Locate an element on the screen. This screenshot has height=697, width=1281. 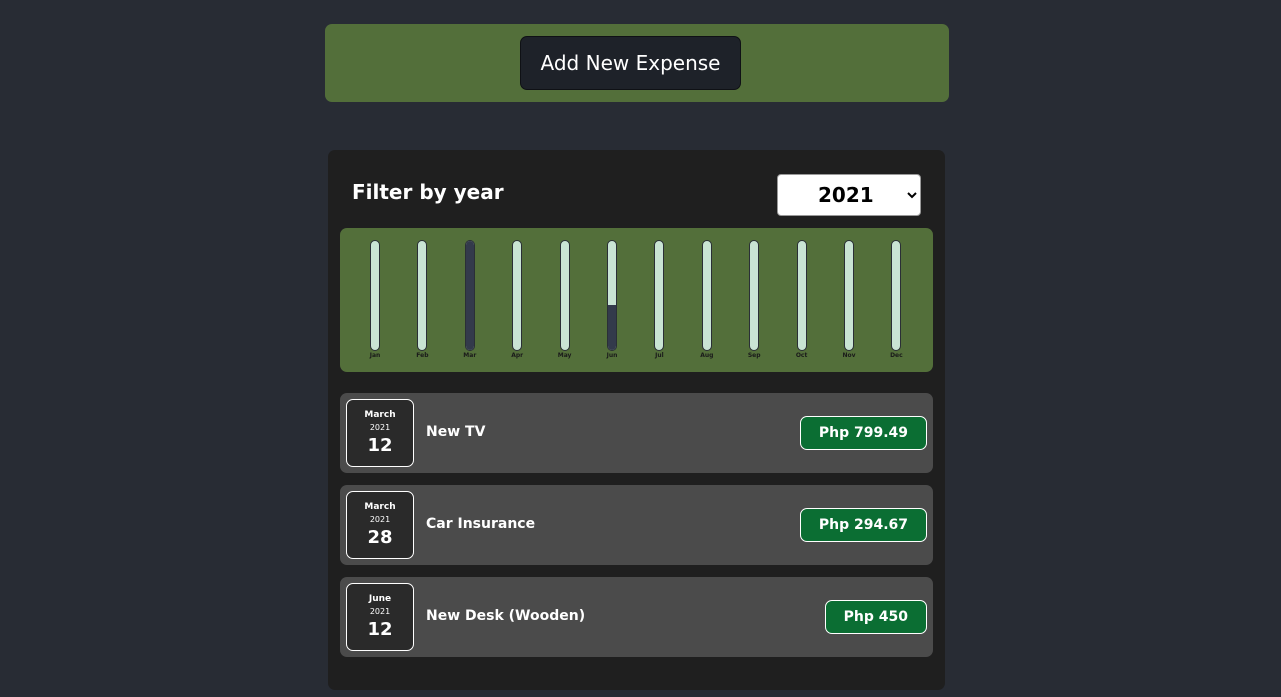
expense-amount: Php 294.67 is located at coordinates (863, 525).